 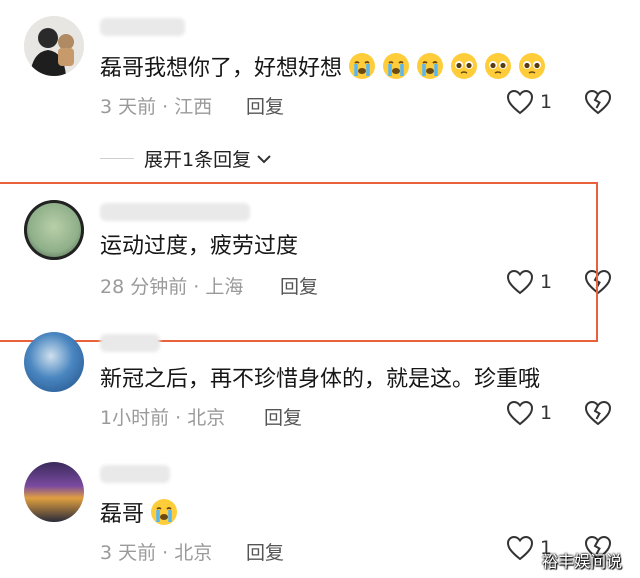 I want to click on comment-text-body: 磊哥我想你了，好想好想, so click(x=221, y=68).